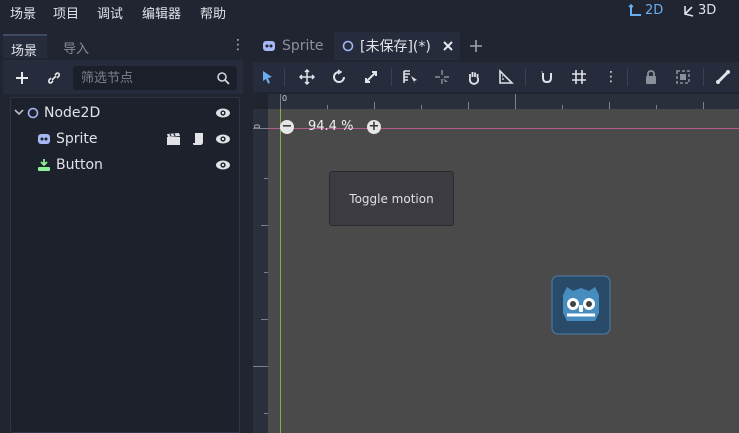  What do you see at coordinates (19, 113) in the screenshot?
I see `collapse-arrow-icon` at bounding box center [19, 113].